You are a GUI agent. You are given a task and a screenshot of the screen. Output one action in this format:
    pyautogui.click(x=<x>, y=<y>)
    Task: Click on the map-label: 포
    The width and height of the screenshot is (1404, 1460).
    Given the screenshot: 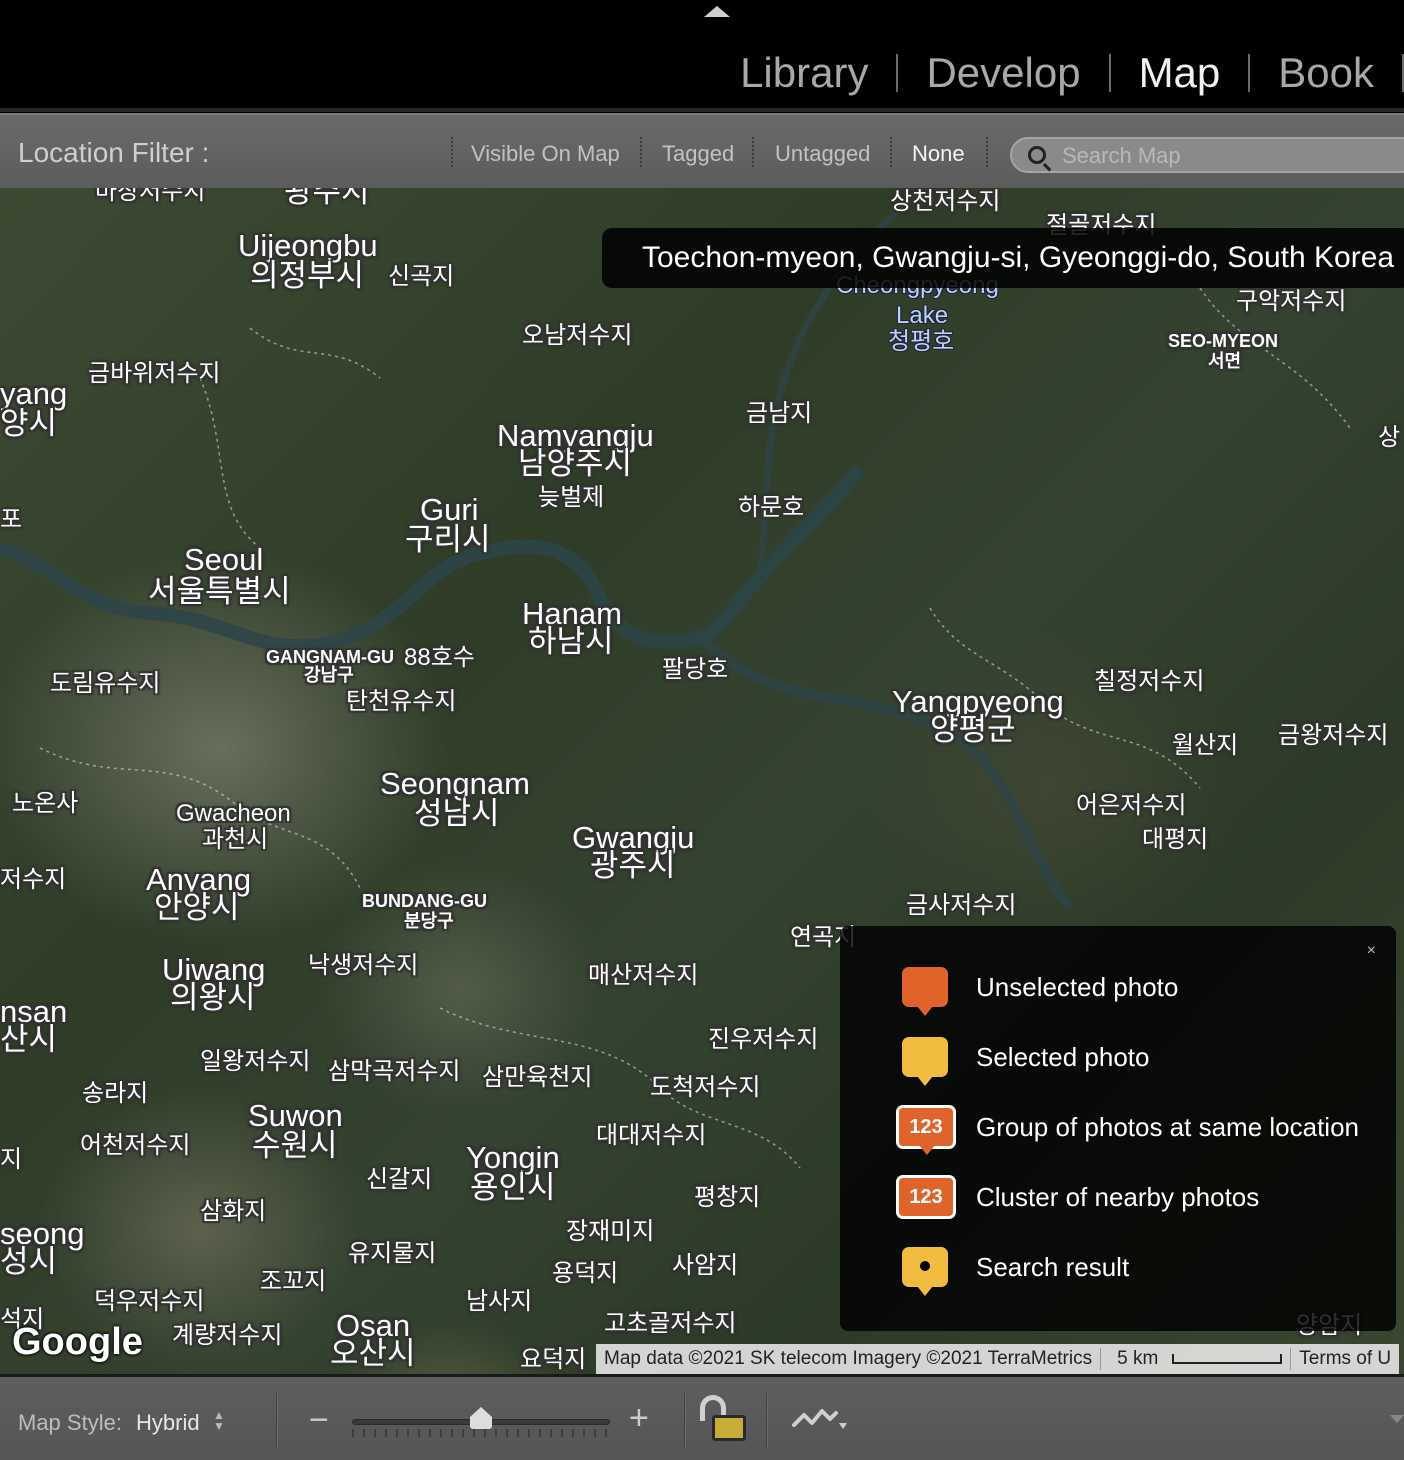 What is the action you would take?
    pyautogui.click(x=11, y=519)
    